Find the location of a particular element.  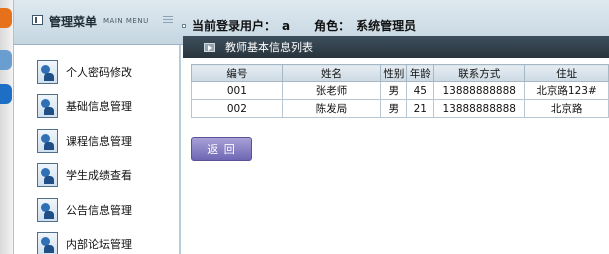

column-header-name: 姓名 is located at coordinates (331, 73).